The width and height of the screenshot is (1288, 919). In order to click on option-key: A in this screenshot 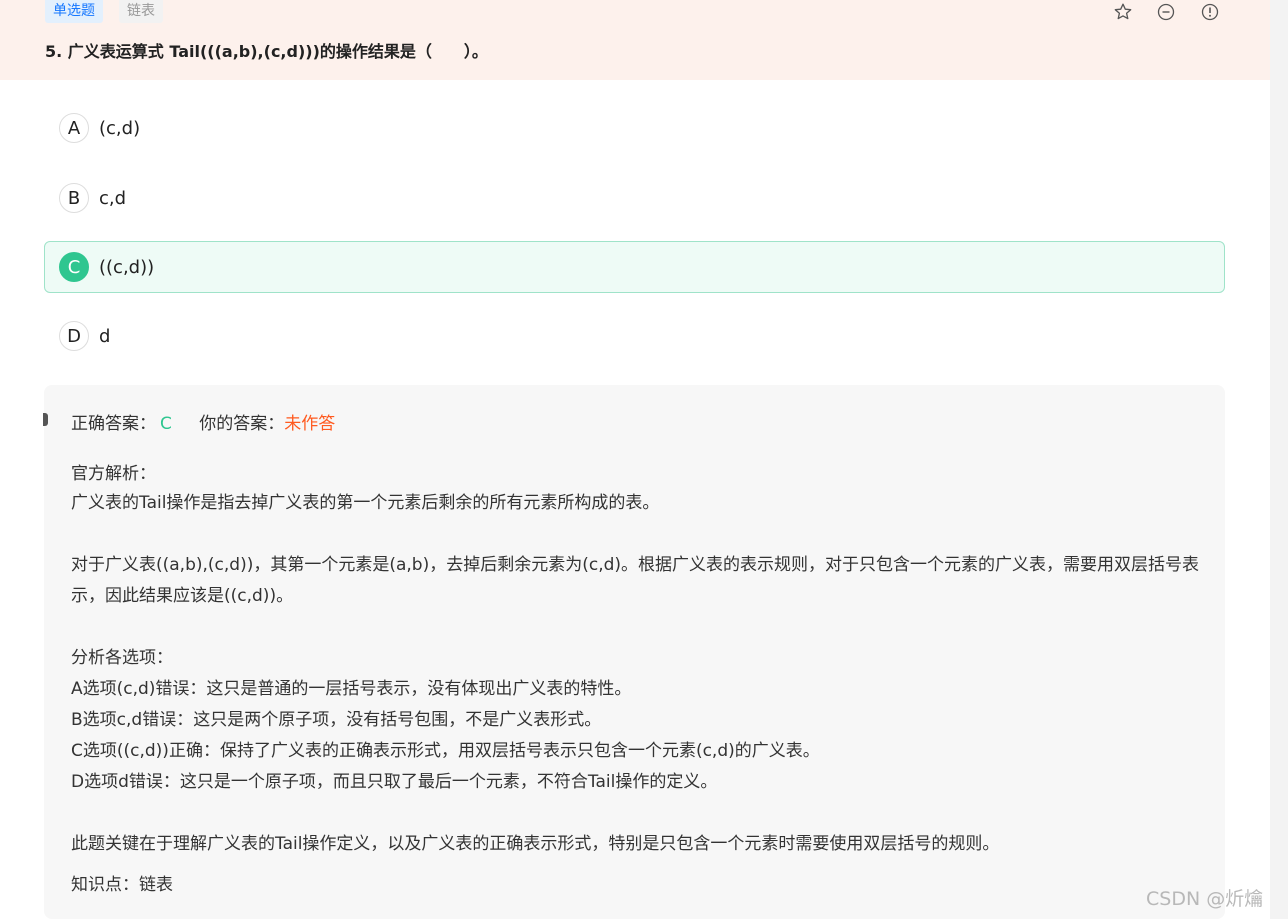, I will do `click(74, 128)`.